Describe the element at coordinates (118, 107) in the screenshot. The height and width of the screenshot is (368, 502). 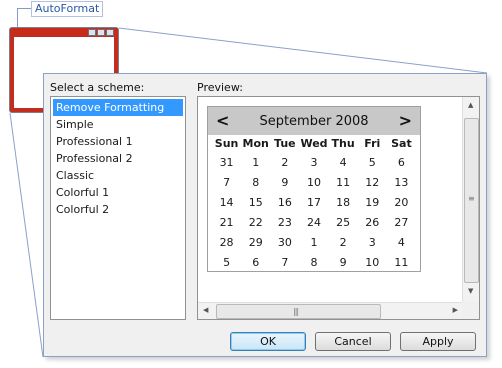
I see `scheme-item-remove-formatting: Remove Formatting` at that location.